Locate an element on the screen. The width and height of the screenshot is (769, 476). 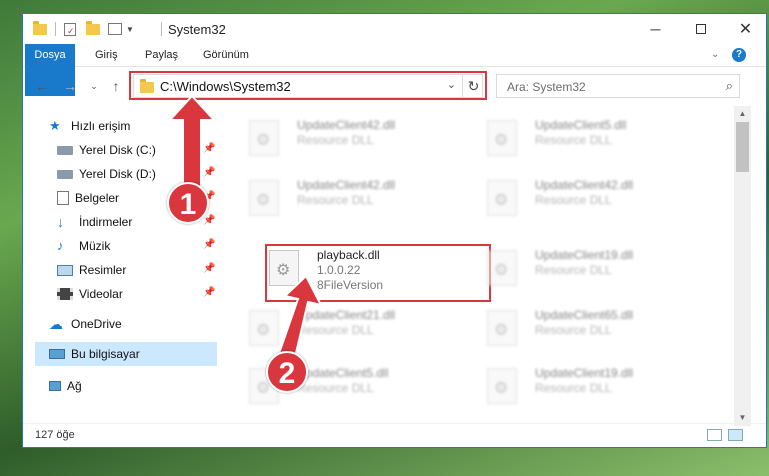
file-name: UpdateClient5.dll is located at coordinates (581, 125).